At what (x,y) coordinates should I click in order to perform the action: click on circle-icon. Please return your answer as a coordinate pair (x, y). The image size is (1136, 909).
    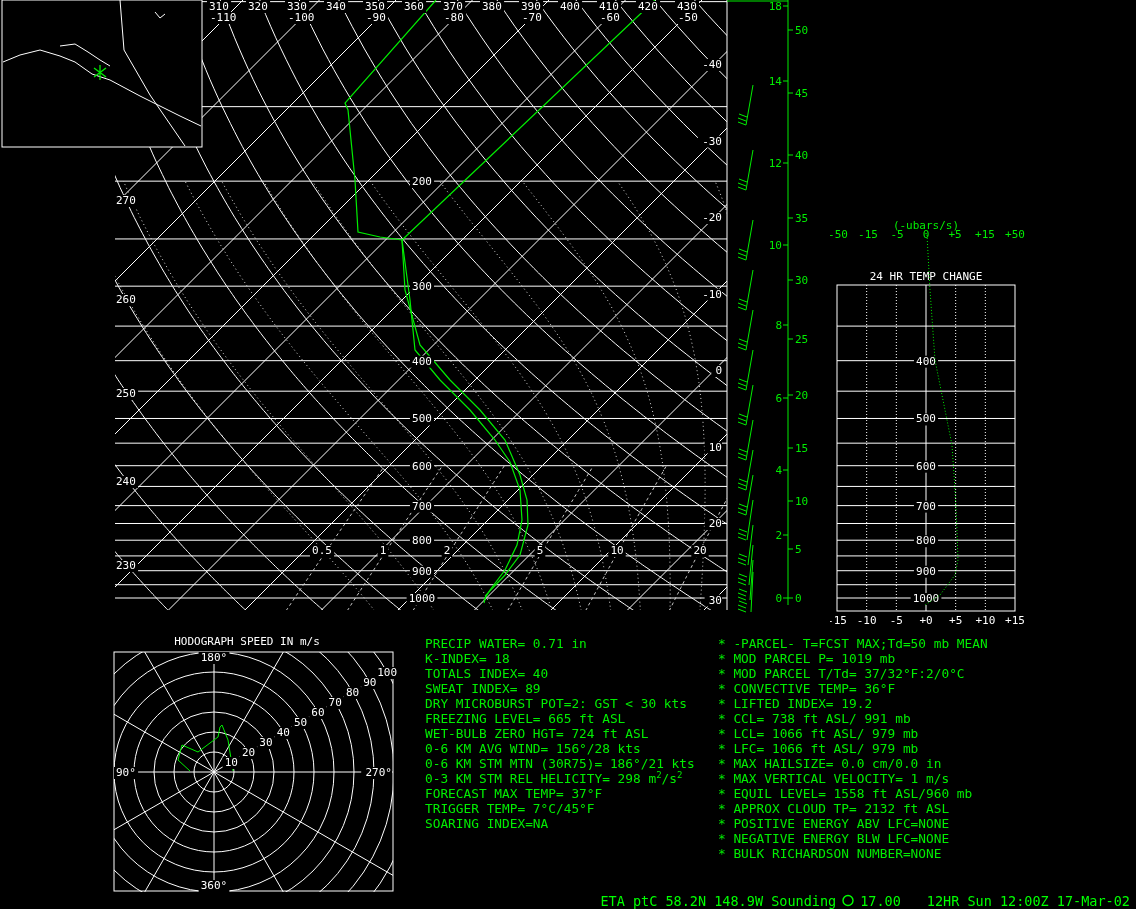
    Looking at the image, I should click on (848, 900).